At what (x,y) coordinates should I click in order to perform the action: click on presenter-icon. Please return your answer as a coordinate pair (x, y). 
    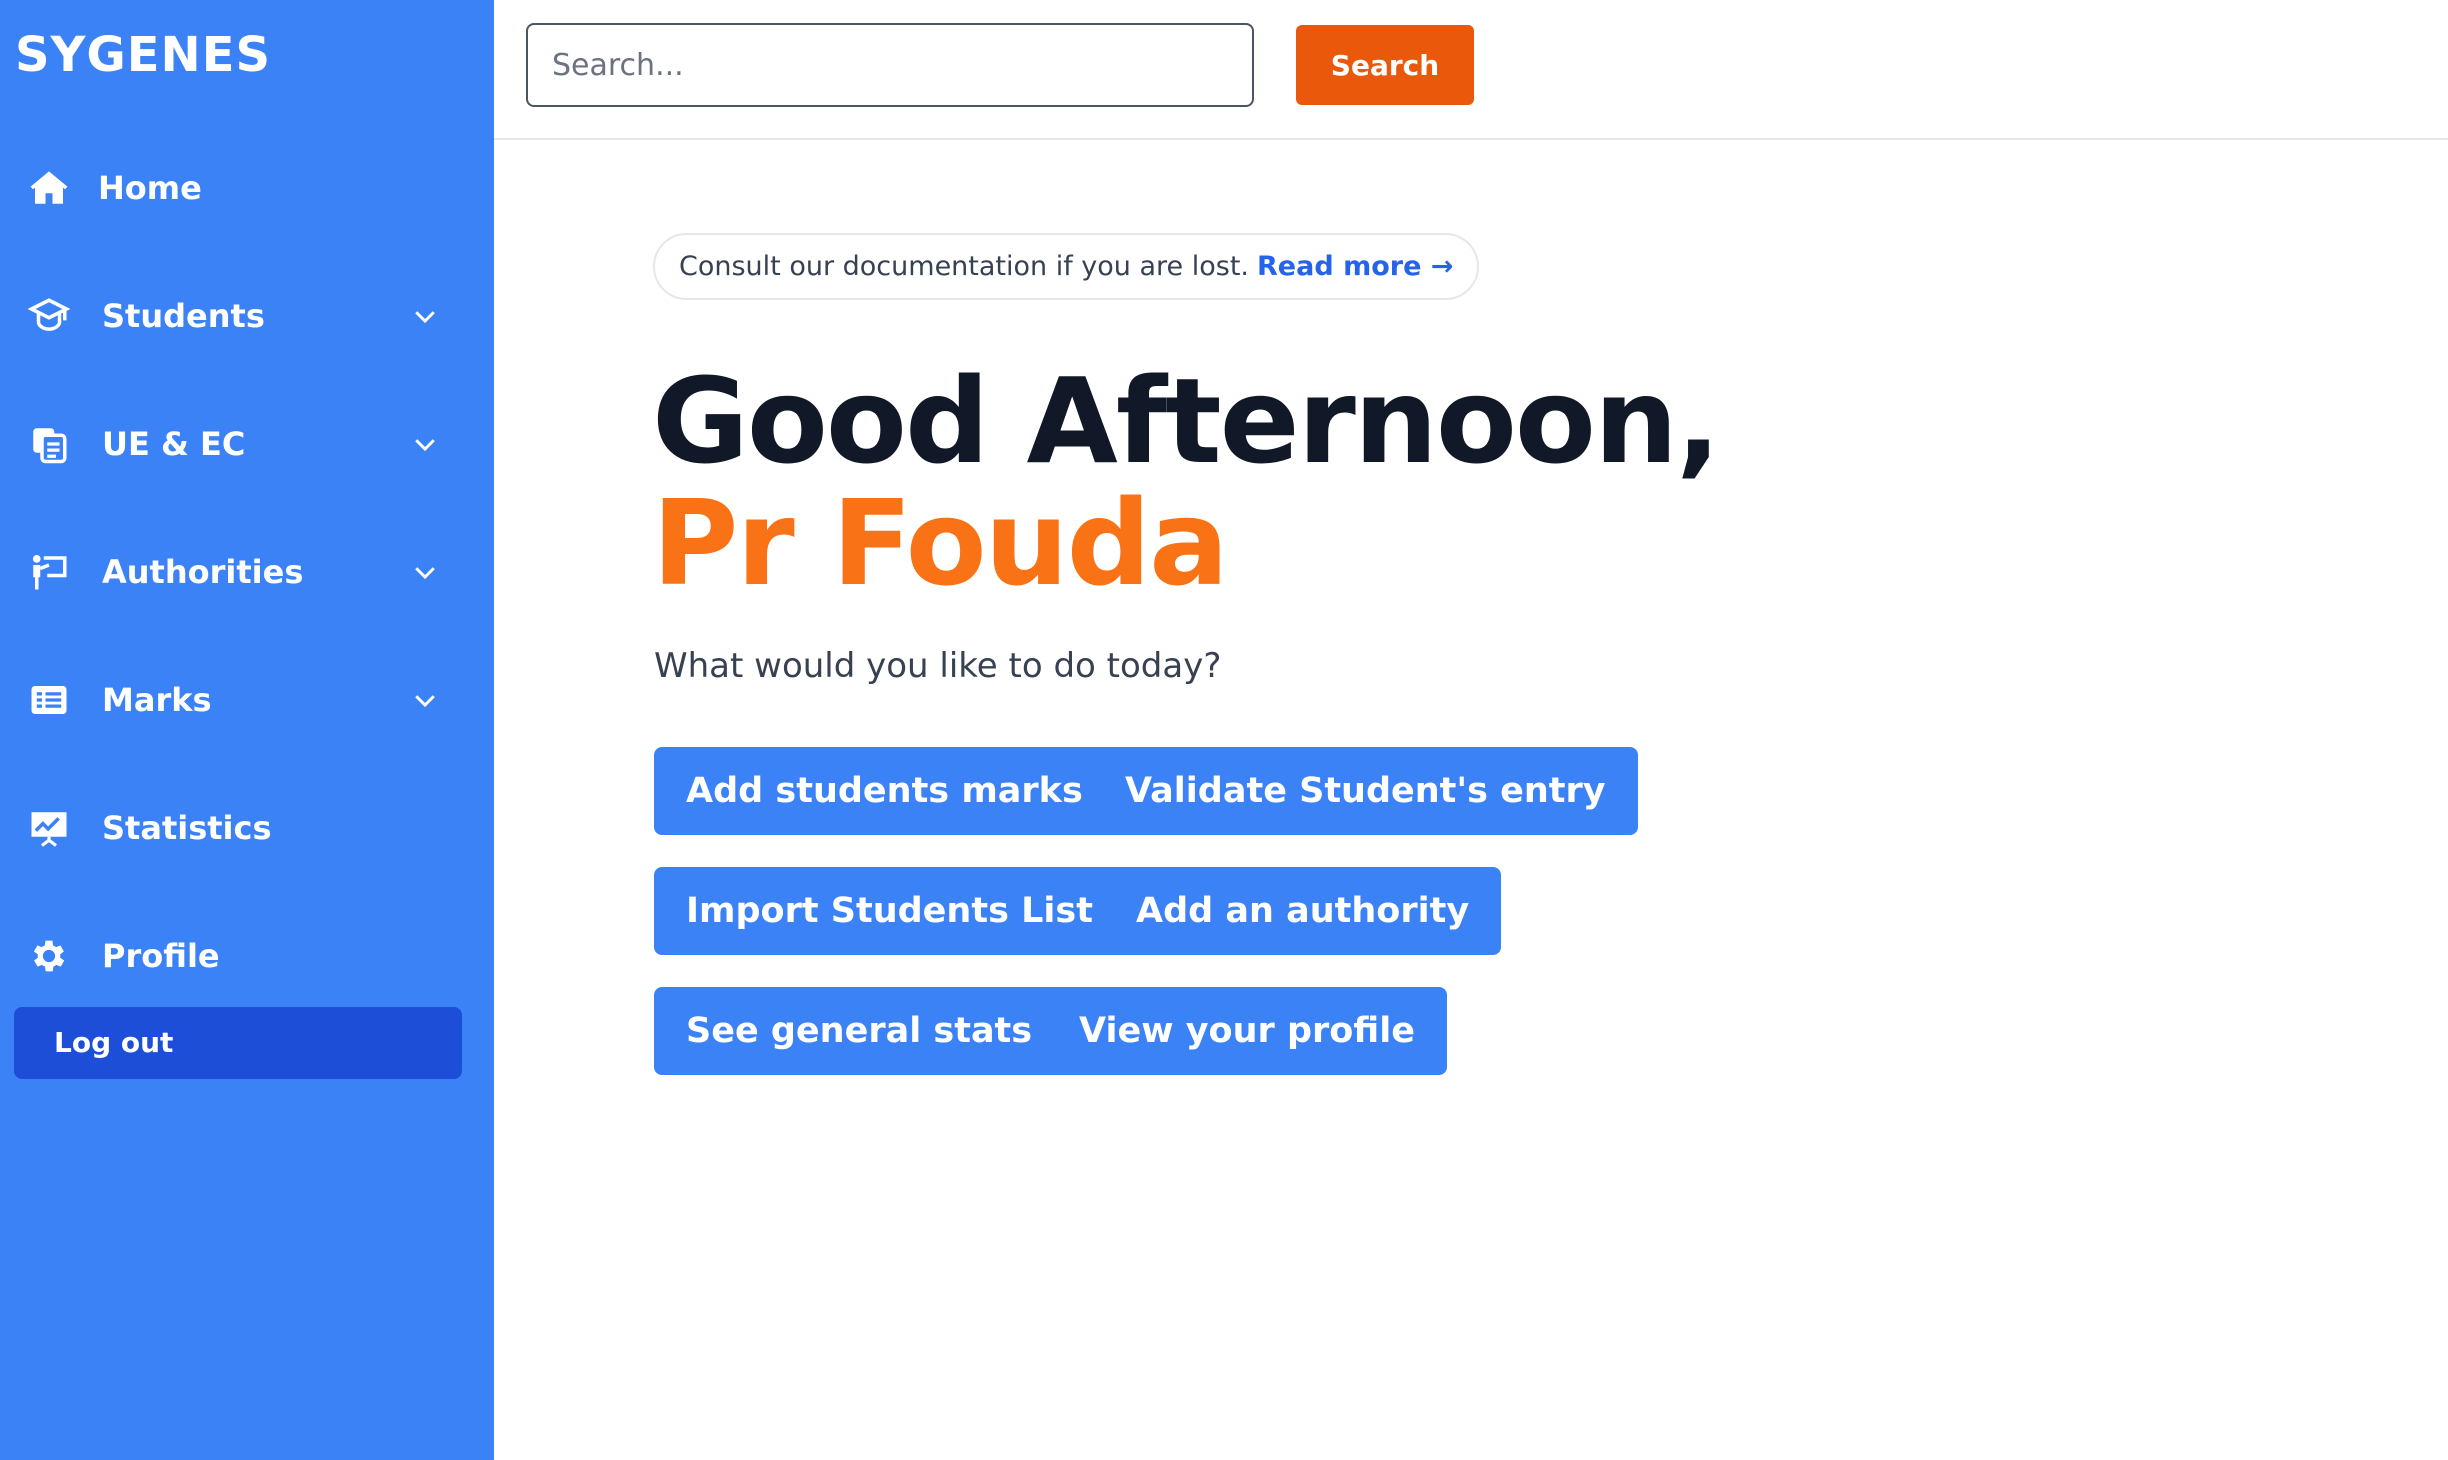
    Looking at the image, I should click on (49, 572).